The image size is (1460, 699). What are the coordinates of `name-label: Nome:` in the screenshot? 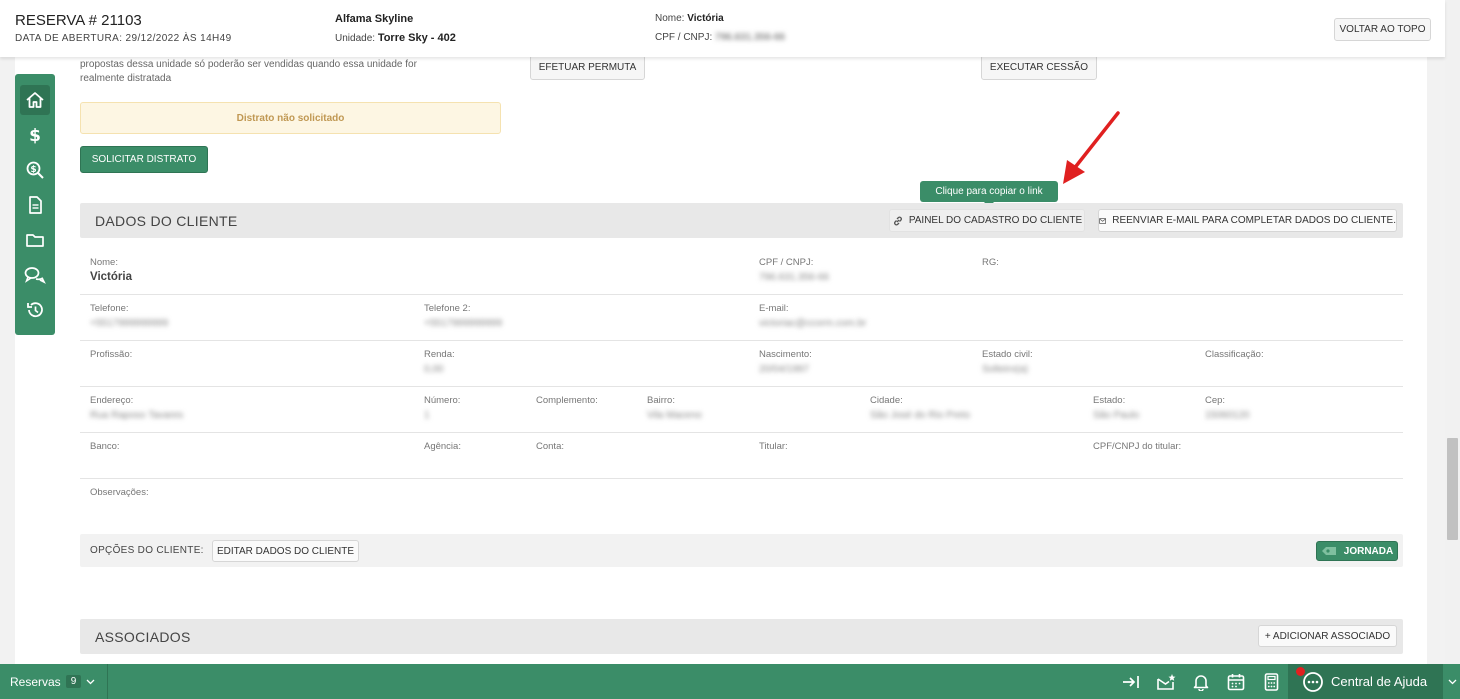 It's located at (670, 18).